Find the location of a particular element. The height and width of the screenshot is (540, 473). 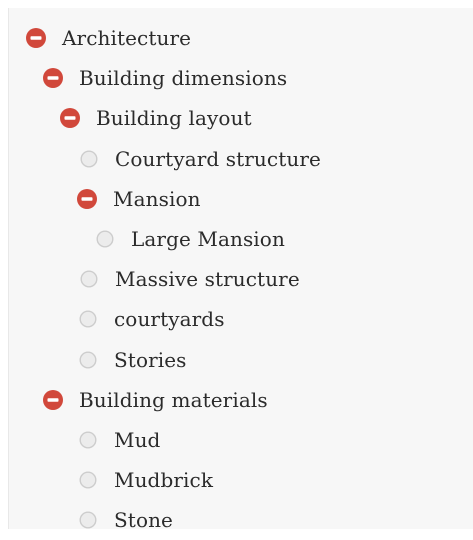

tree-node-architecture: Architecture is located at coordinates (241, 38).